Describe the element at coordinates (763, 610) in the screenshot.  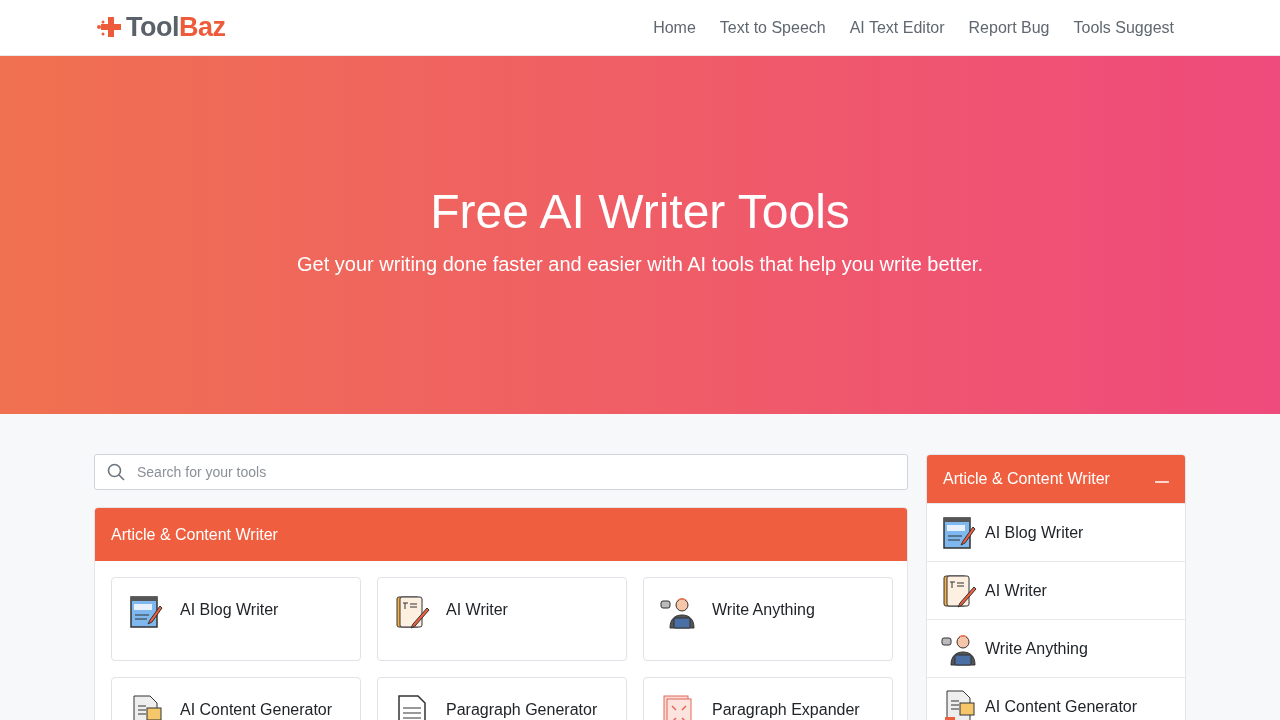
I see `tool-name: Write Anything` at that location.